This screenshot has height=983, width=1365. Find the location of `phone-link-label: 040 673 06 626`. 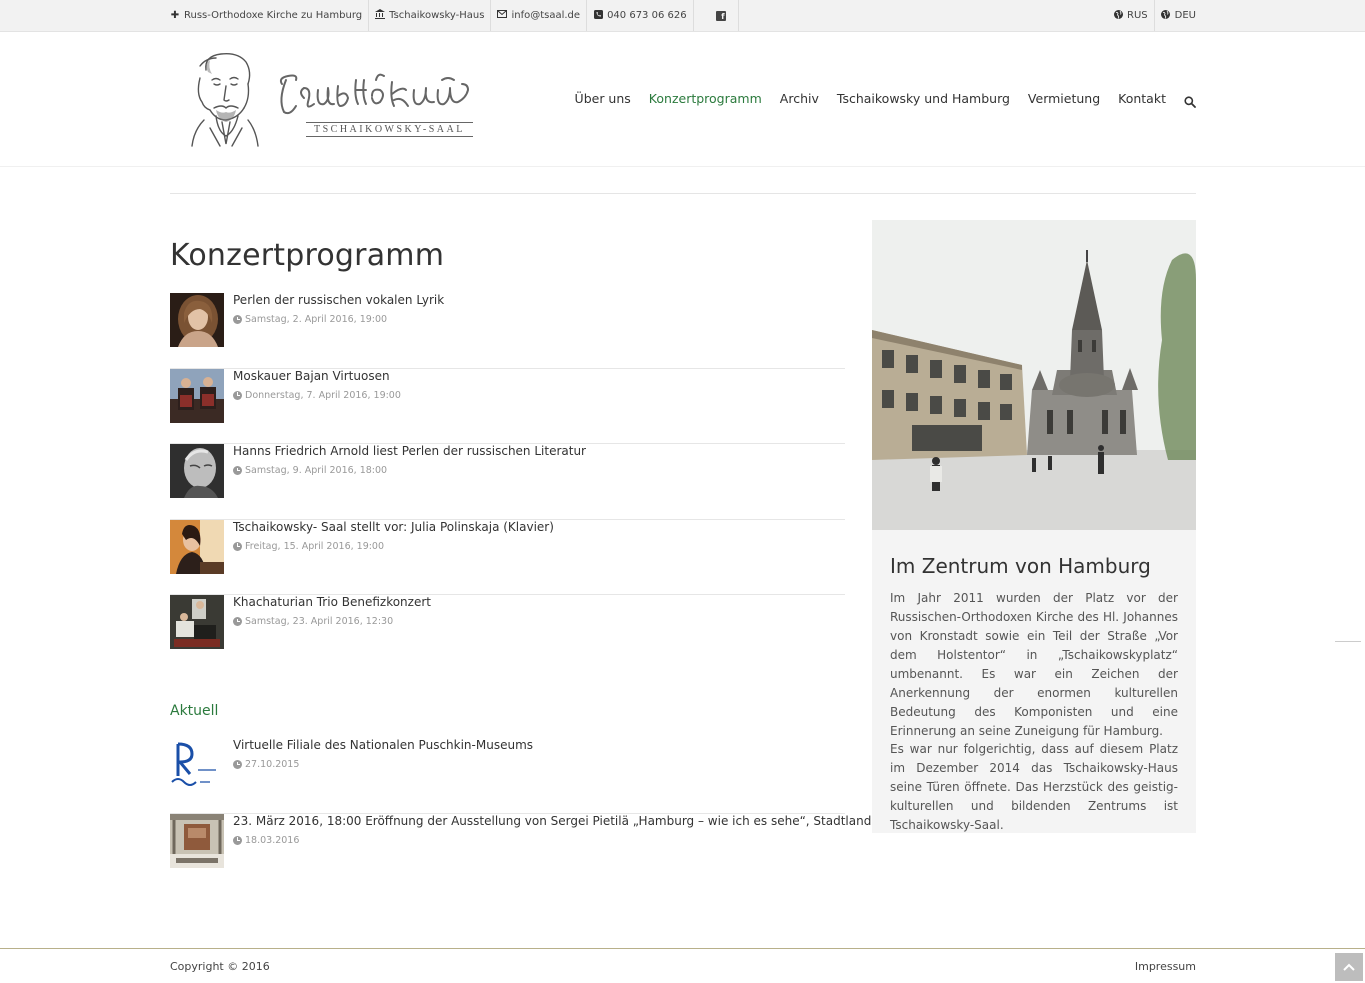

phone-link-label: 040 673 06 626 is located at coordinates (647, 15).